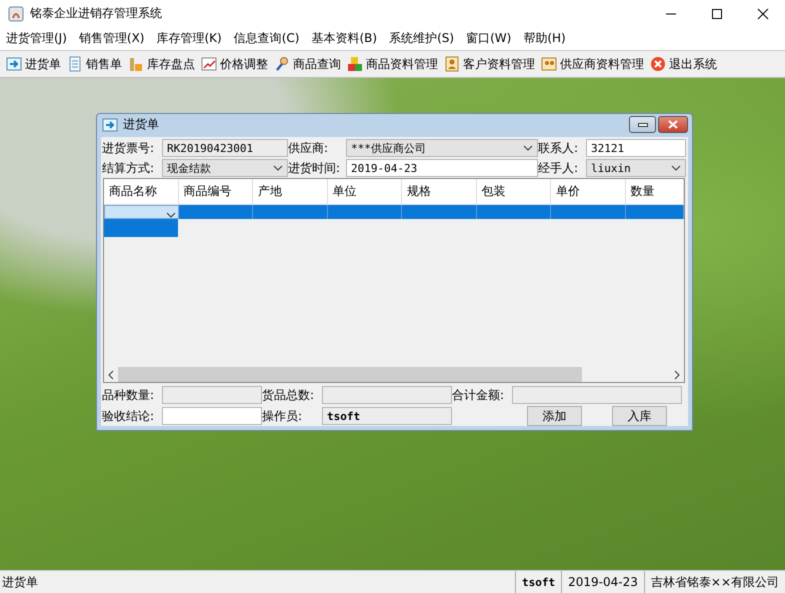 The width and height of the screenshot is (785, 593). I want to click on menu-item: 基本资料(B), so click(344, 38).